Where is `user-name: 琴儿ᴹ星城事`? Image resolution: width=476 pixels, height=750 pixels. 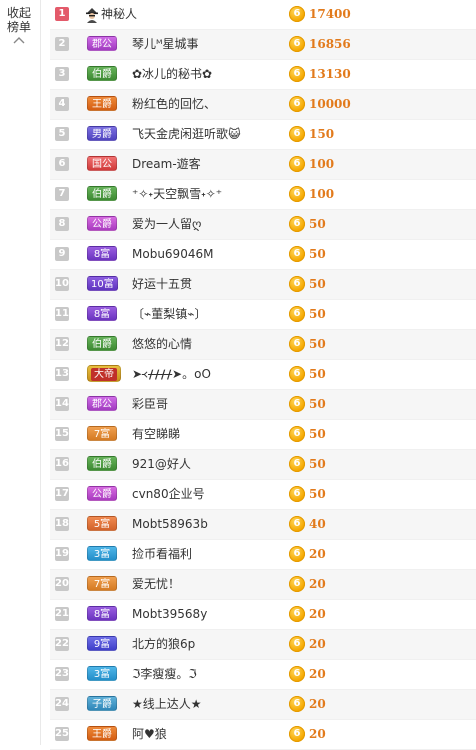 user-name: 琴儿ᴹ星城事 is located at coordinates (165, 44).